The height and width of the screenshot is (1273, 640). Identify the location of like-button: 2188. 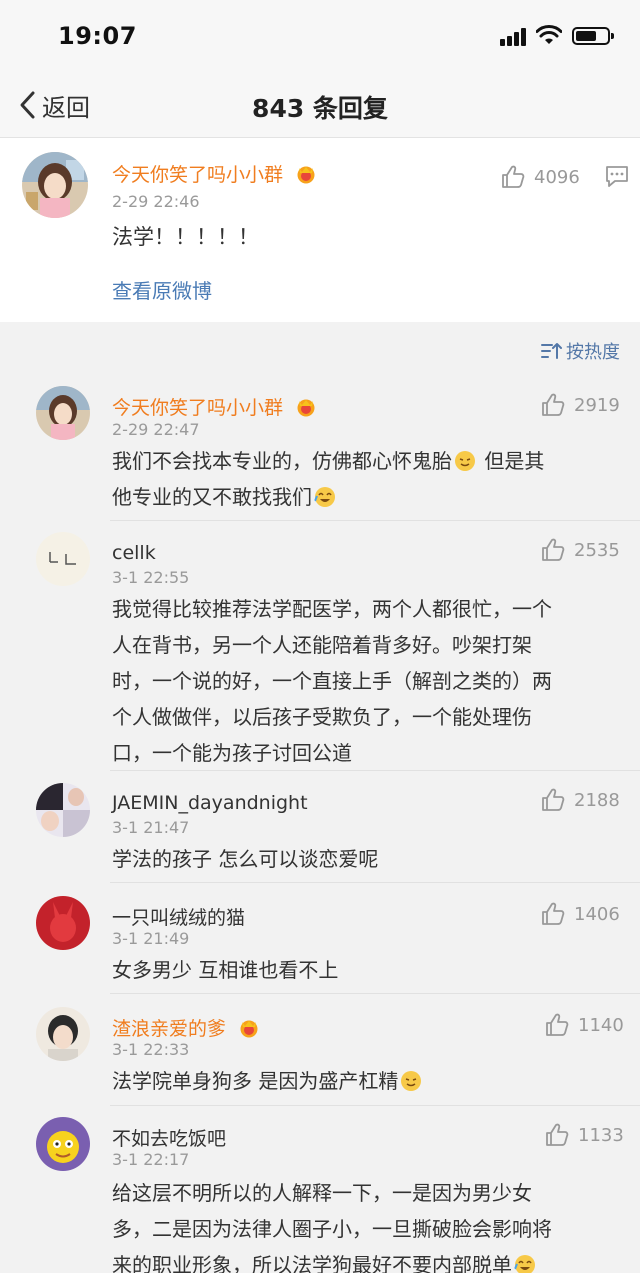
(580, 800).